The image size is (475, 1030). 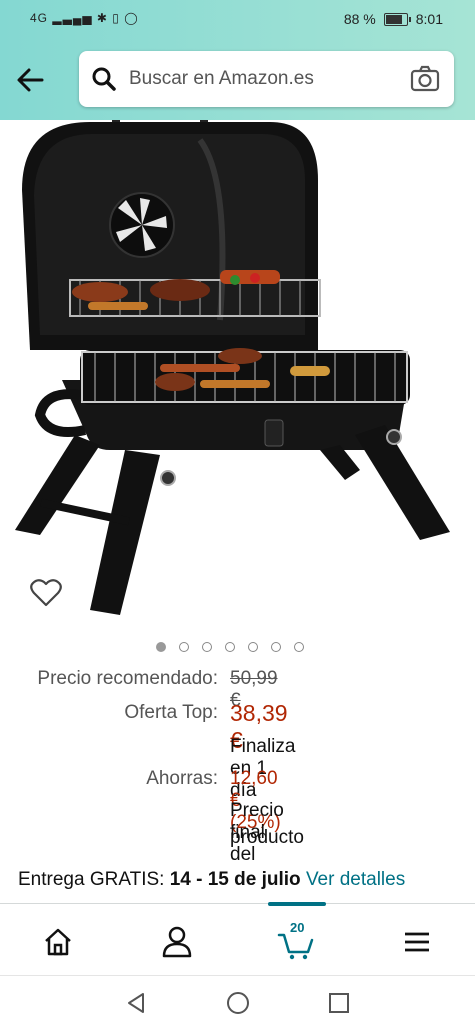 I want to click on network-type: 4G, so click(x=39, y=18).